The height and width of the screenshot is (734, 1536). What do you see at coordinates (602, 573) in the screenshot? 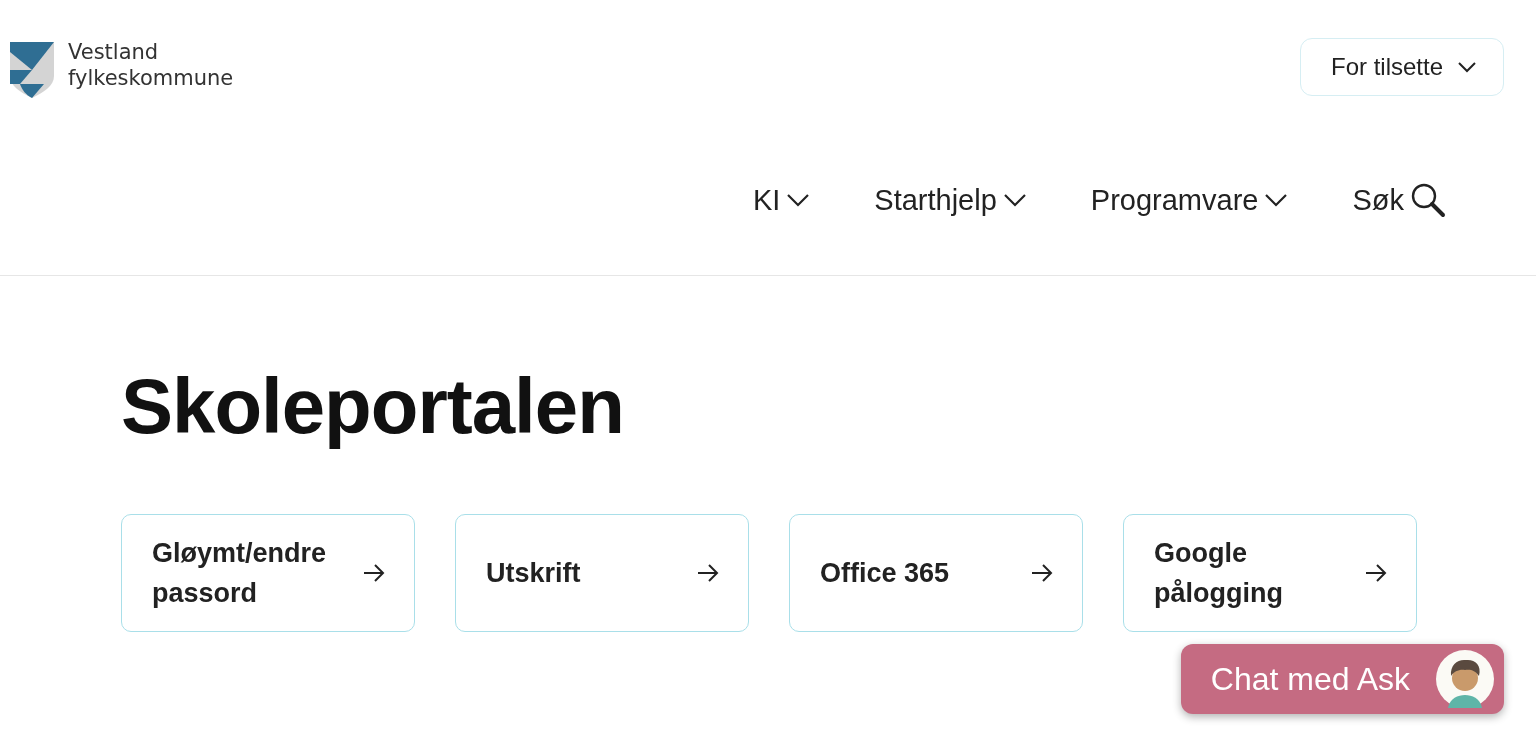
I see `link-card: Utskrift` at bounding box center [602, 573].